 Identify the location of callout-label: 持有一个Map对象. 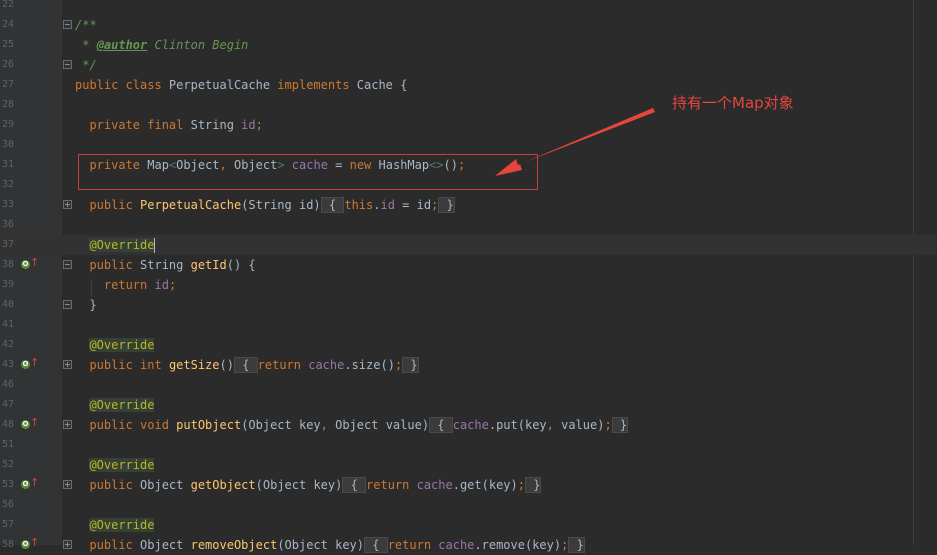
(733, 103).